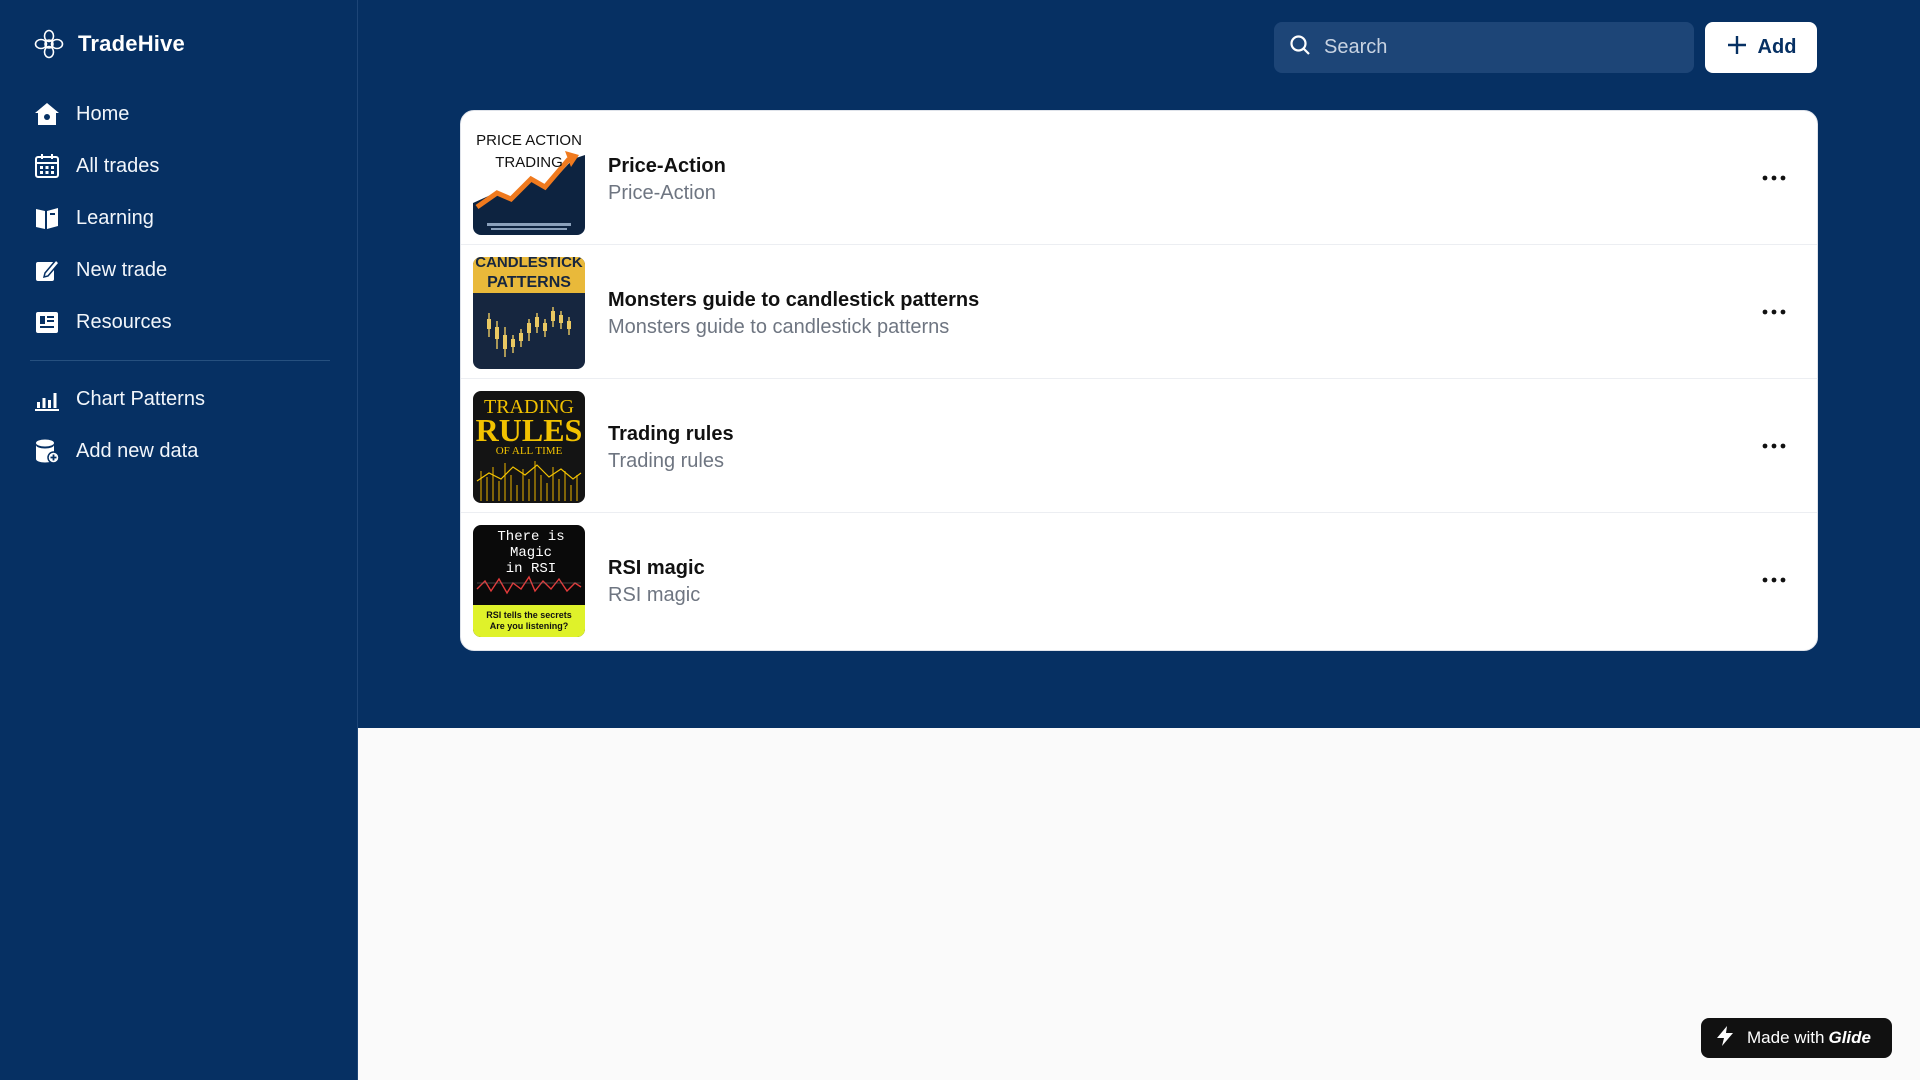  Describe the element at coordinates (662, 193) in the screenshot. I see `list-item-subtitle: Price-Action` at that location.